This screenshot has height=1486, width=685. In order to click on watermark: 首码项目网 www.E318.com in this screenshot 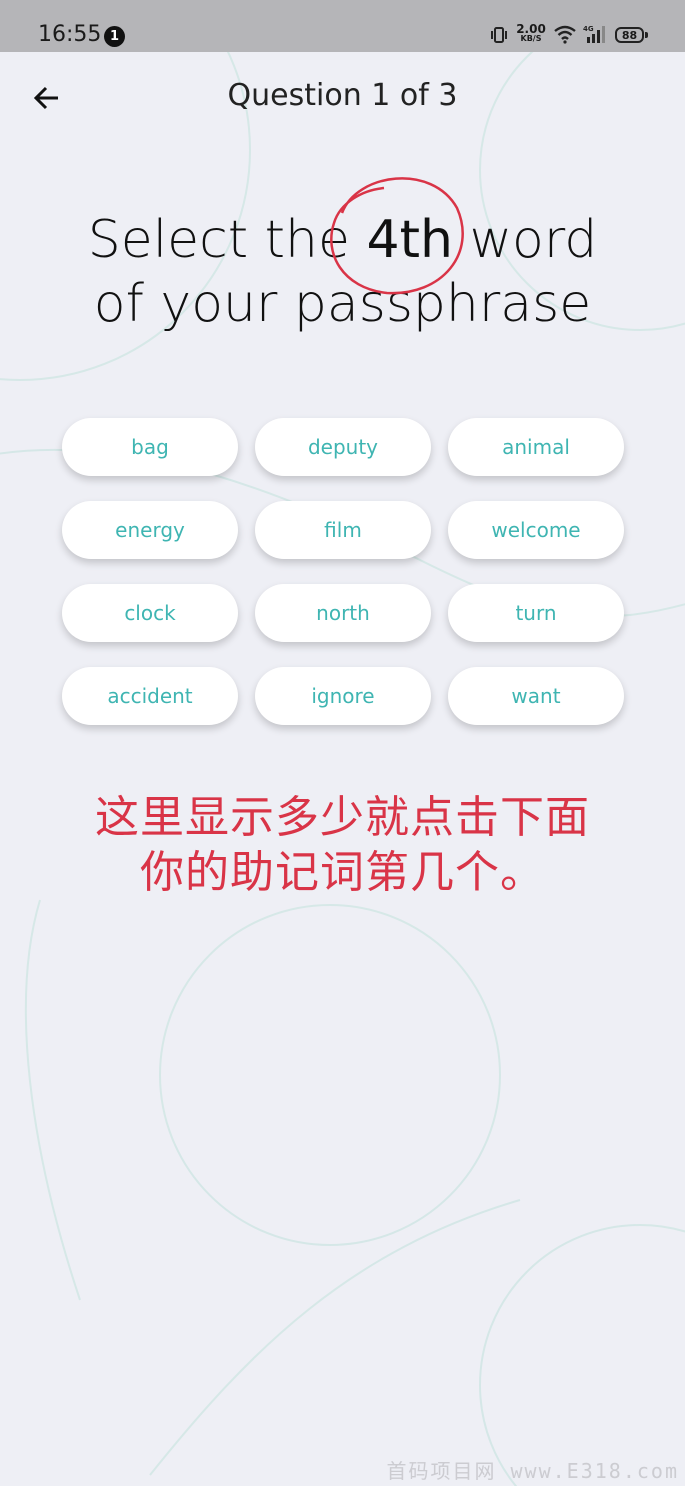, I will do `click(532, 1471)`.